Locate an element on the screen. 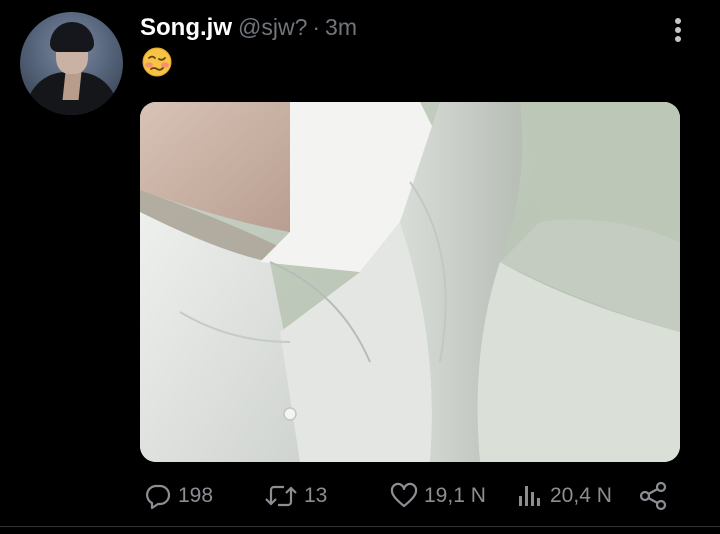 The height and width of the screenshot is (534, 720). tweet-actions-bar: 198 13 19,1 N 20,4 N is located at coordinates (360, 496).